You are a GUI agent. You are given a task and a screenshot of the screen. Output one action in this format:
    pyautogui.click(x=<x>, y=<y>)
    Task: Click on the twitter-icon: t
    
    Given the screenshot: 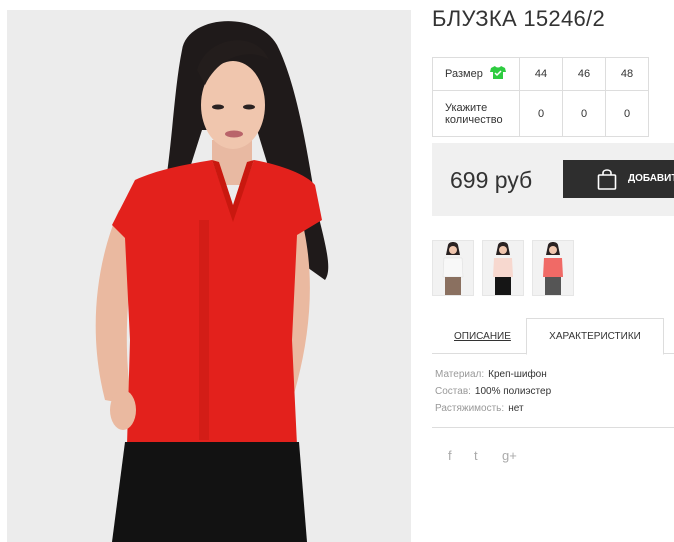 What is the action you would take?
    pyautogui.click(x=476, y=455)
    